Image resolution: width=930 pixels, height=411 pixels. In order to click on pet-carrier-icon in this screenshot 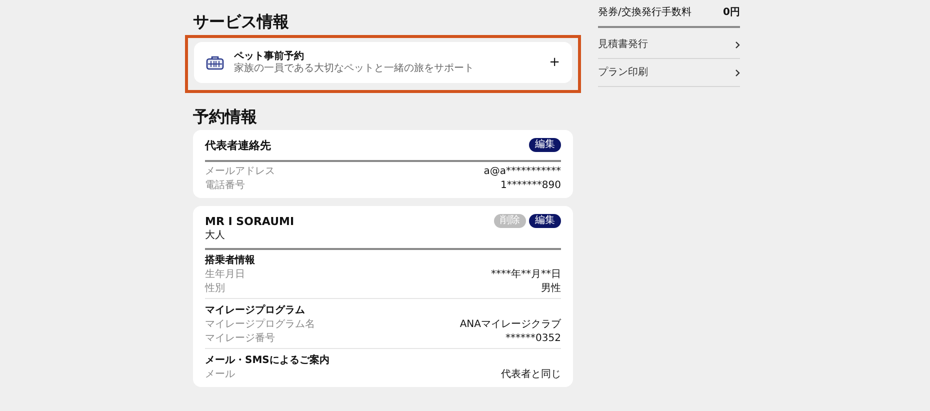, I will do `click(215, 62)`.